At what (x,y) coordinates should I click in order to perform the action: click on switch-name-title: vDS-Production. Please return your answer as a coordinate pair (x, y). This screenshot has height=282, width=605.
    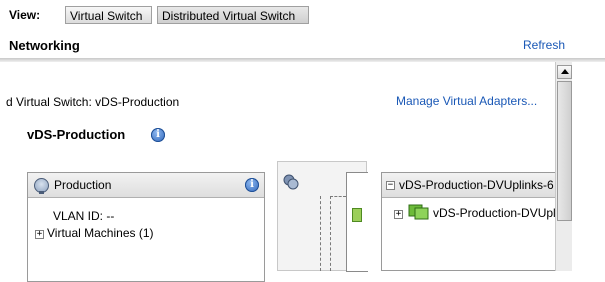
    Looking at the image, I should click on (76, 134).